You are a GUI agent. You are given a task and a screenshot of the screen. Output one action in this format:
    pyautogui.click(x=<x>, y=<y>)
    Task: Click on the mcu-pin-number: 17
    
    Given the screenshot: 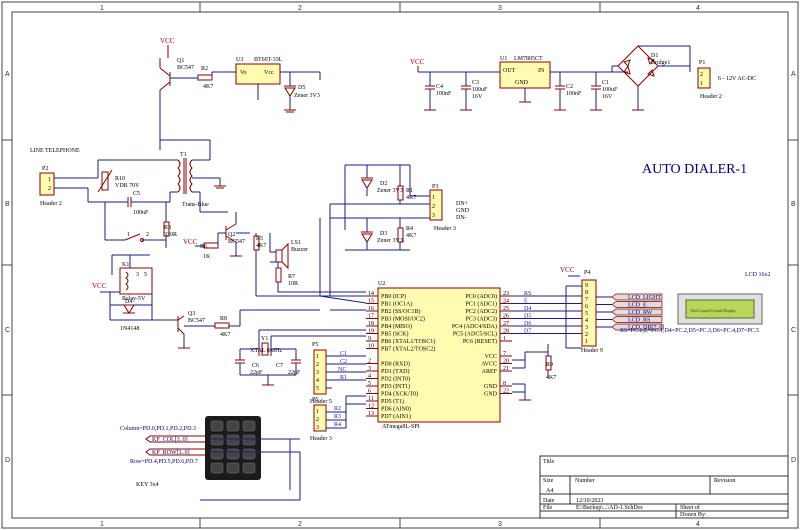 What is the action you would take?
    pyautogui.click(x=371, y=317)
    